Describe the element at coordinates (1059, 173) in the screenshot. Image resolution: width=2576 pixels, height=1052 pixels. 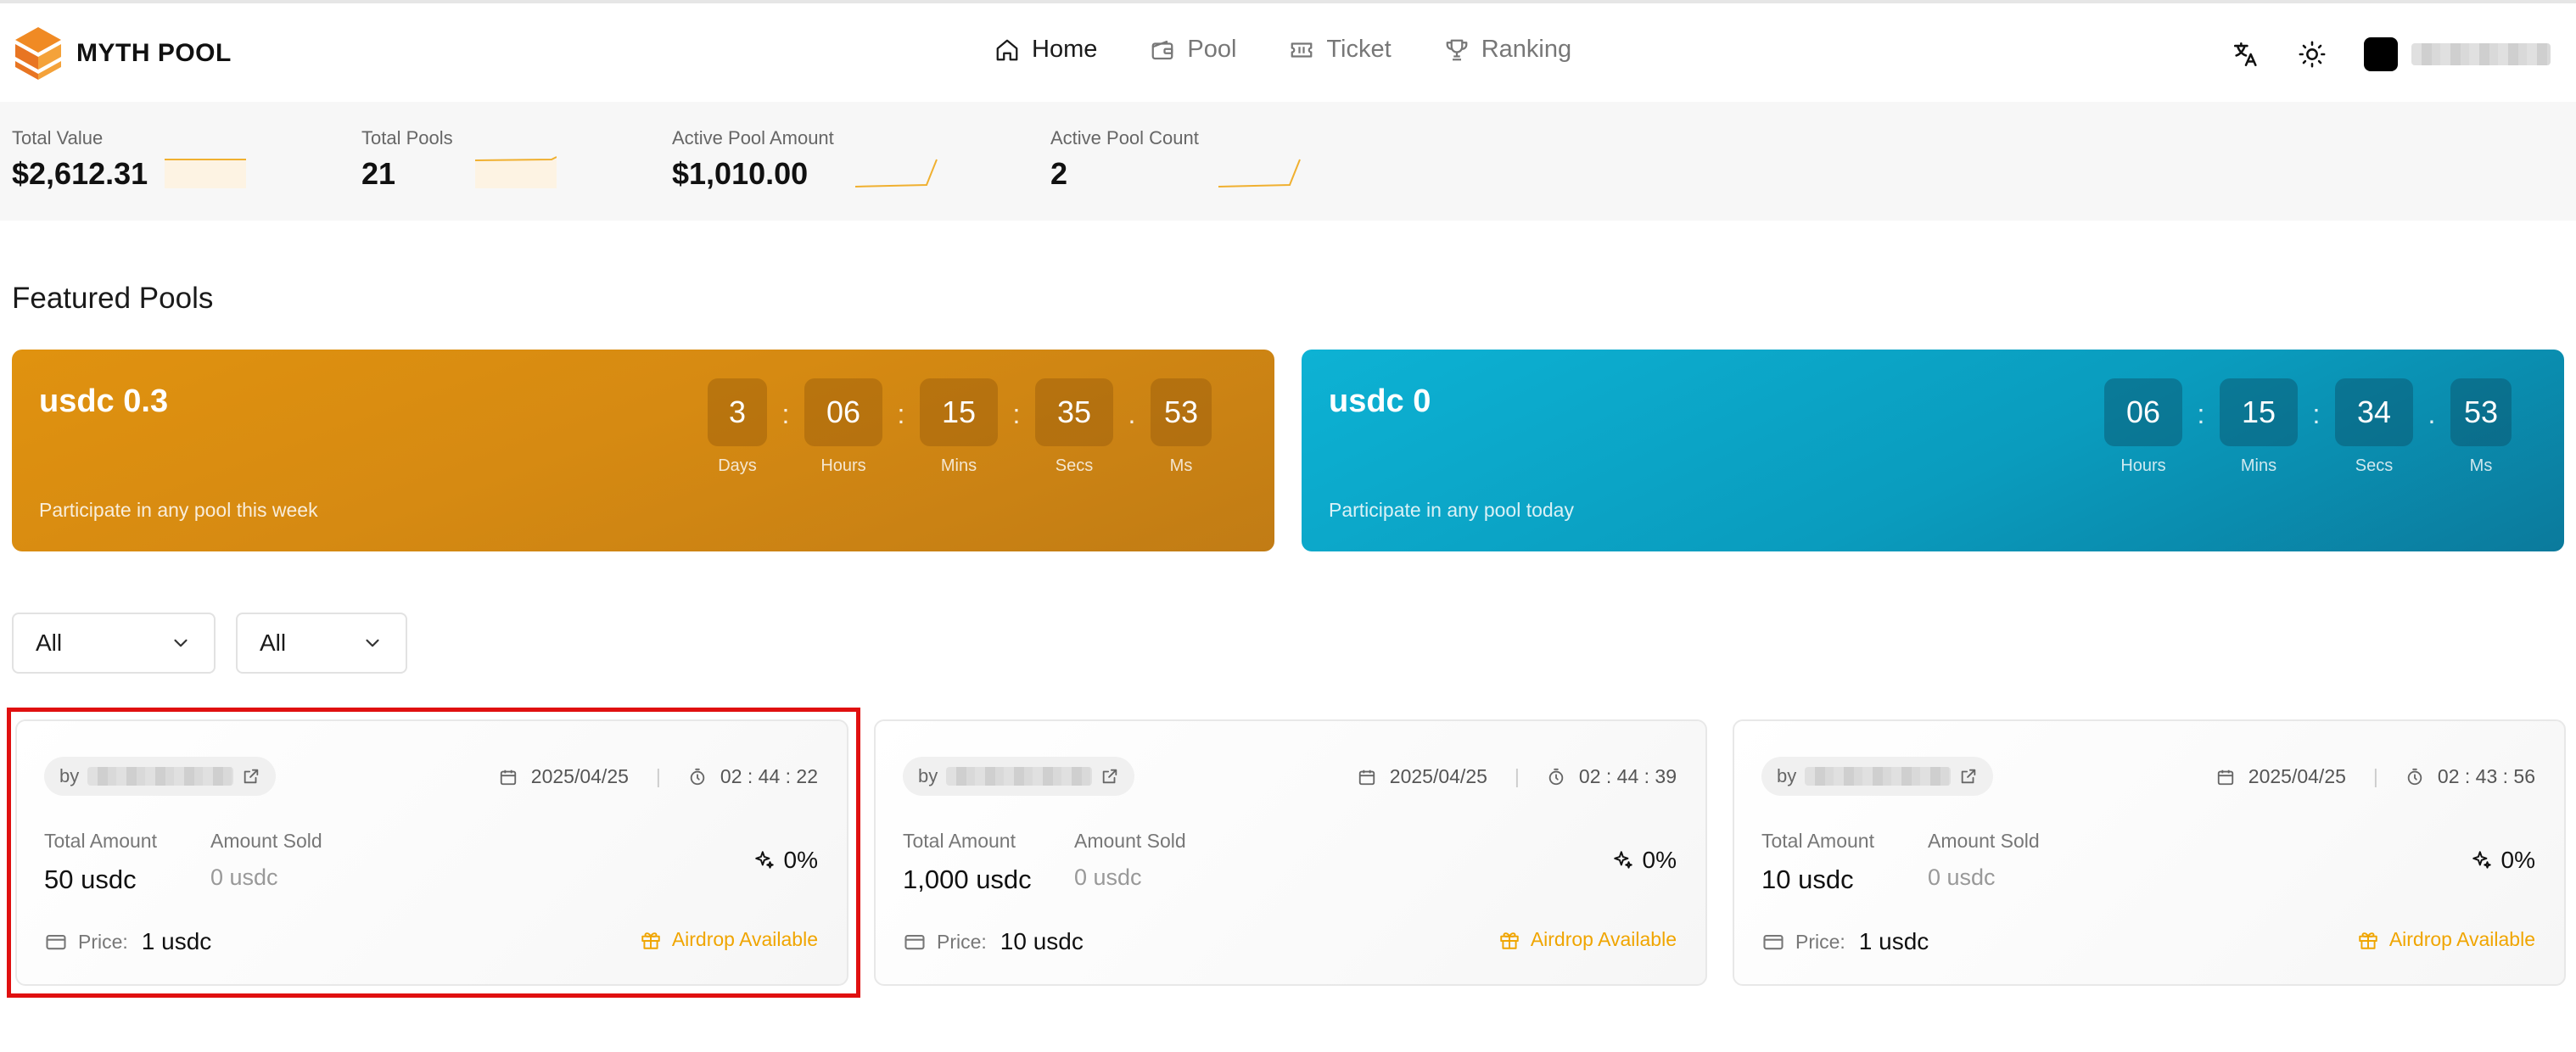
I see `stat-value: 2` at that location.